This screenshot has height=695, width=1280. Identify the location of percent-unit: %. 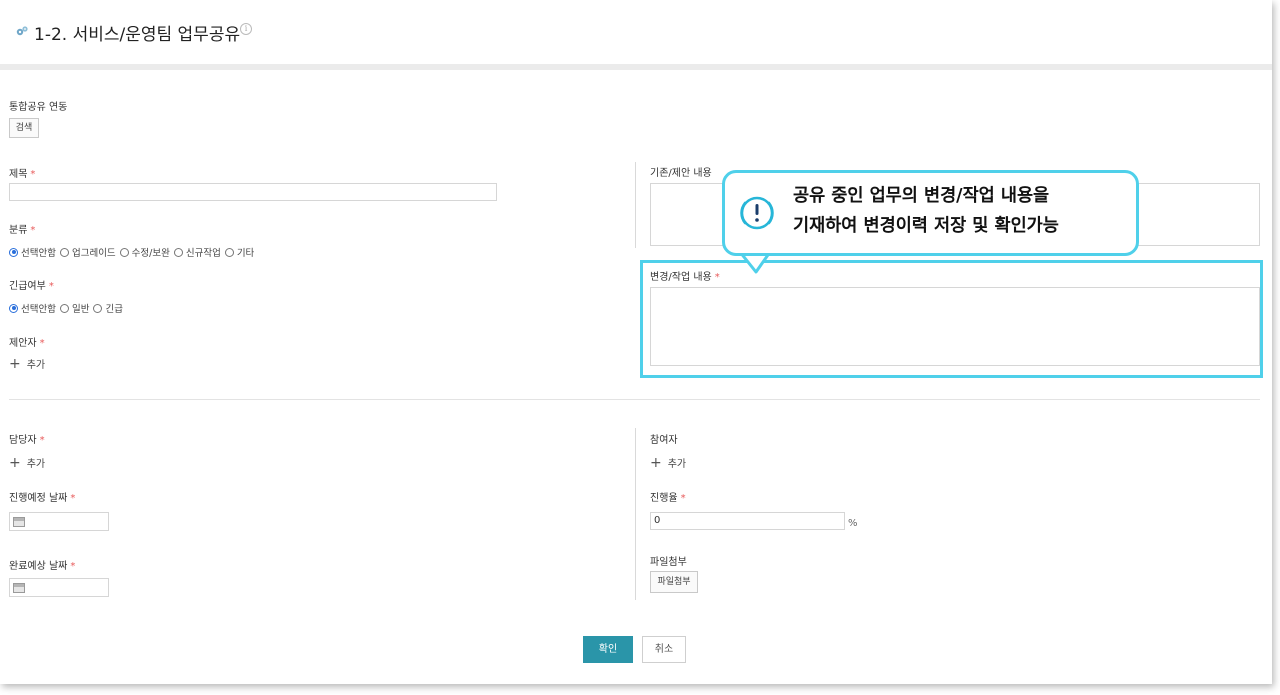
(853, 523).